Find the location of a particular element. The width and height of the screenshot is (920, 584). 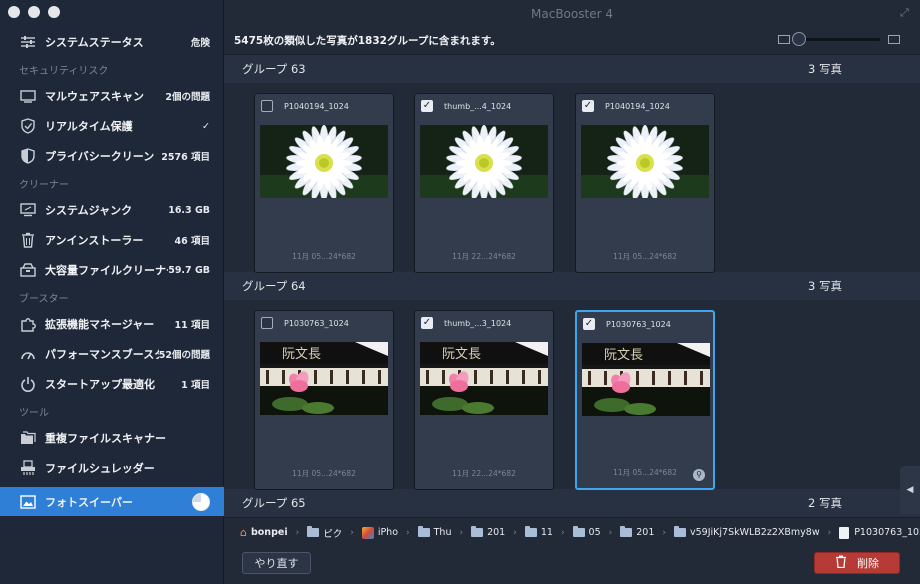

close-window-button is located at coordinates (14, 12).